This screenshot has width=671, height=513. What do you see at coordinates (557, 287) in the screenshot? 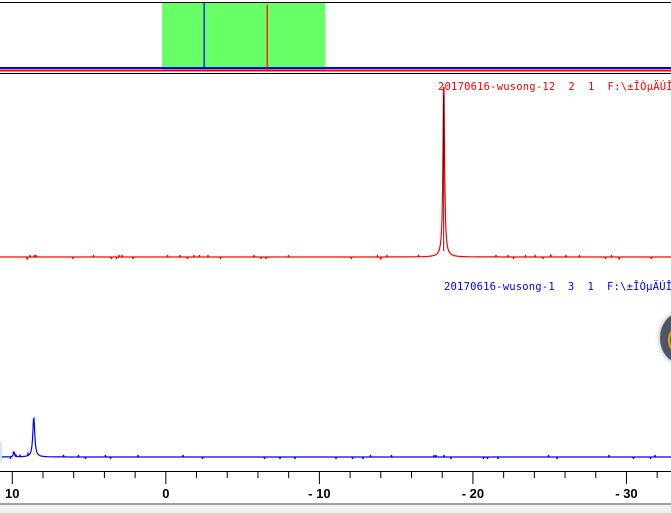
I see `spectrum-label-blue: 20170616-wusong-1 3 1 F:\±ÎÒµÄÚÎÄ\` at bounding box center [557, 287].